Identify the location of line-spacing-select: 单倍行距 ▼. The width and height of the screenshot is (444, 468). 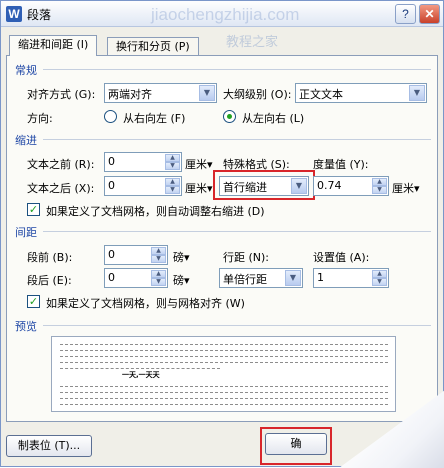
(261, 278).